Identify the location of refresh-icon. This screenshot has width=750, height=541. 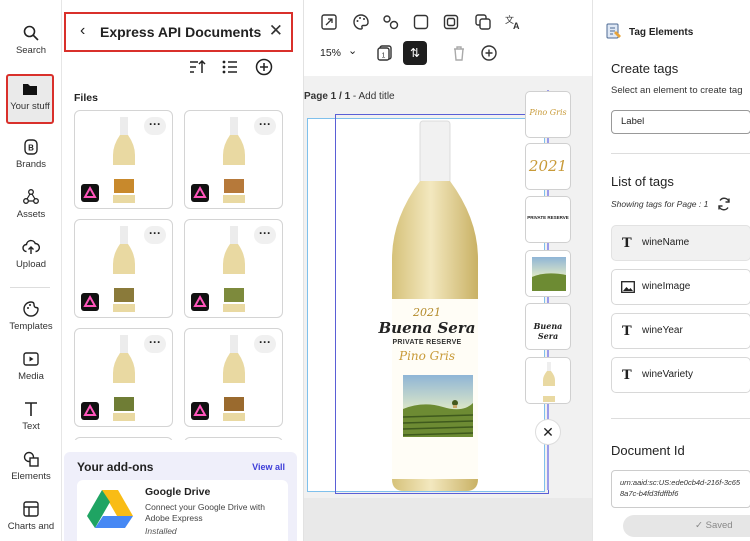
(724, 204).